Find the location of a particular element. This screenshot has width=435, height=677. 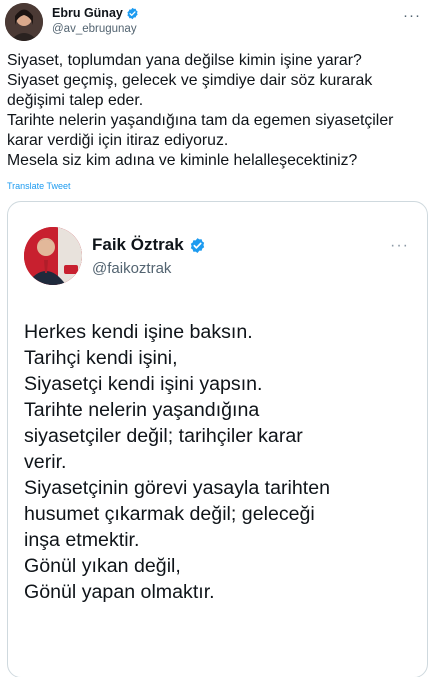

quoted-text-line: verir. is located at coordinates (45, 462).